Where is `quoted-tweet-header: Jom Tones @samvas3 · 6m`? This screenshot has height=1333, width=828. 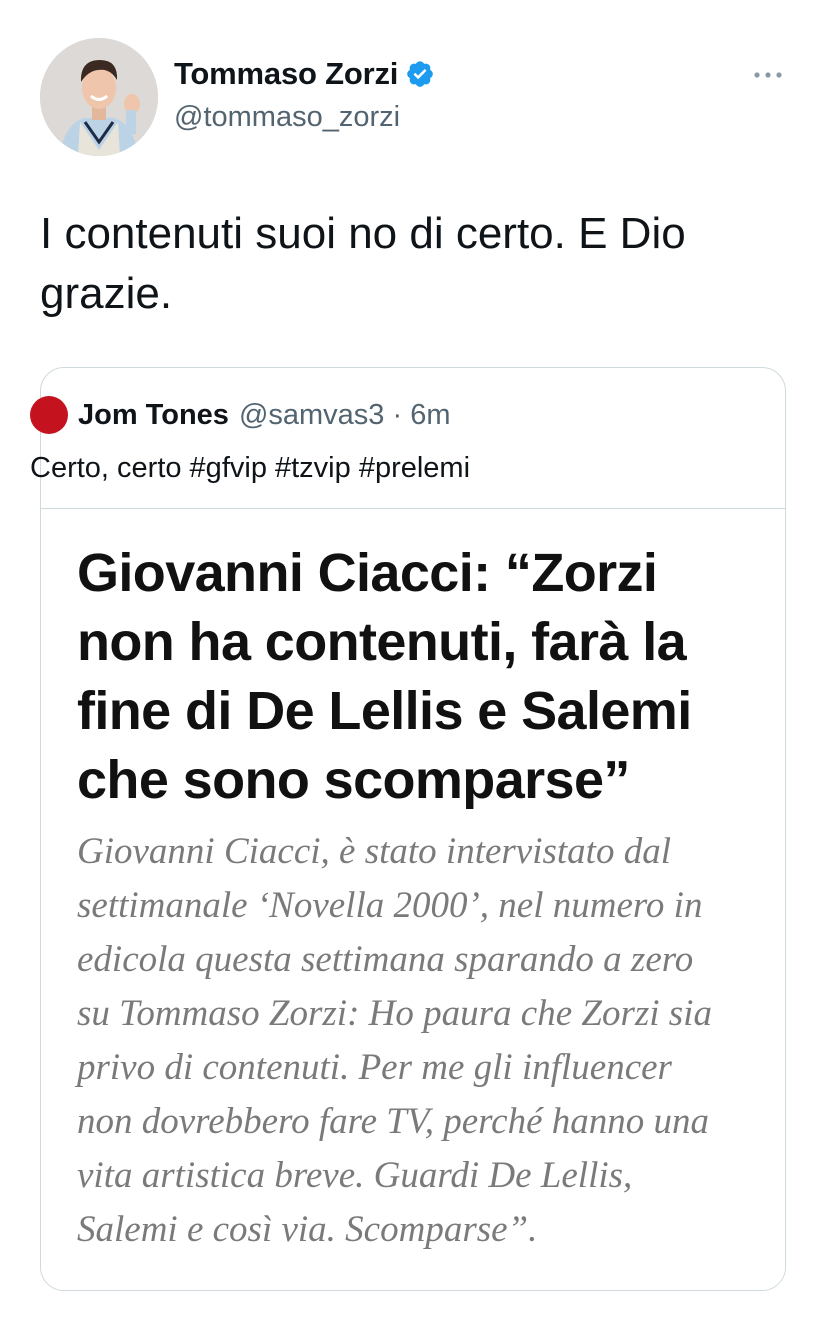
quoted-tweet-header: Jom Tones @samvas3 · 6m is located at coordinates (240, 415).